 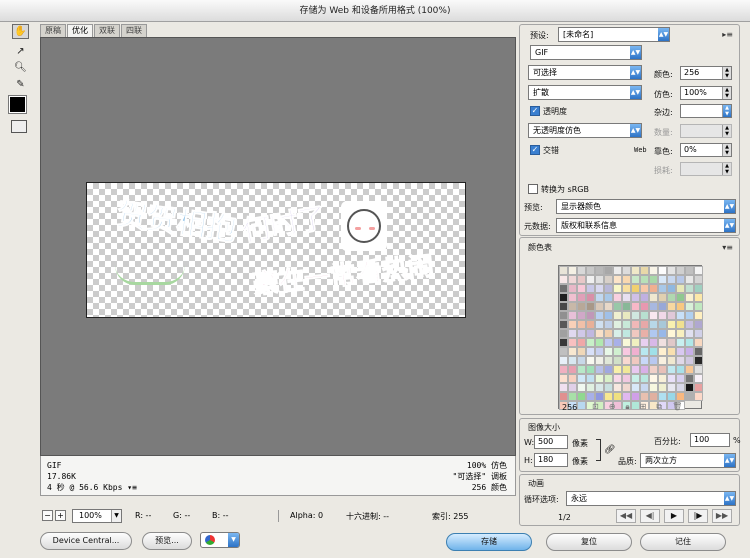 I want to click on interlaced-checkbox: ✓, so click(x=535, y=150).